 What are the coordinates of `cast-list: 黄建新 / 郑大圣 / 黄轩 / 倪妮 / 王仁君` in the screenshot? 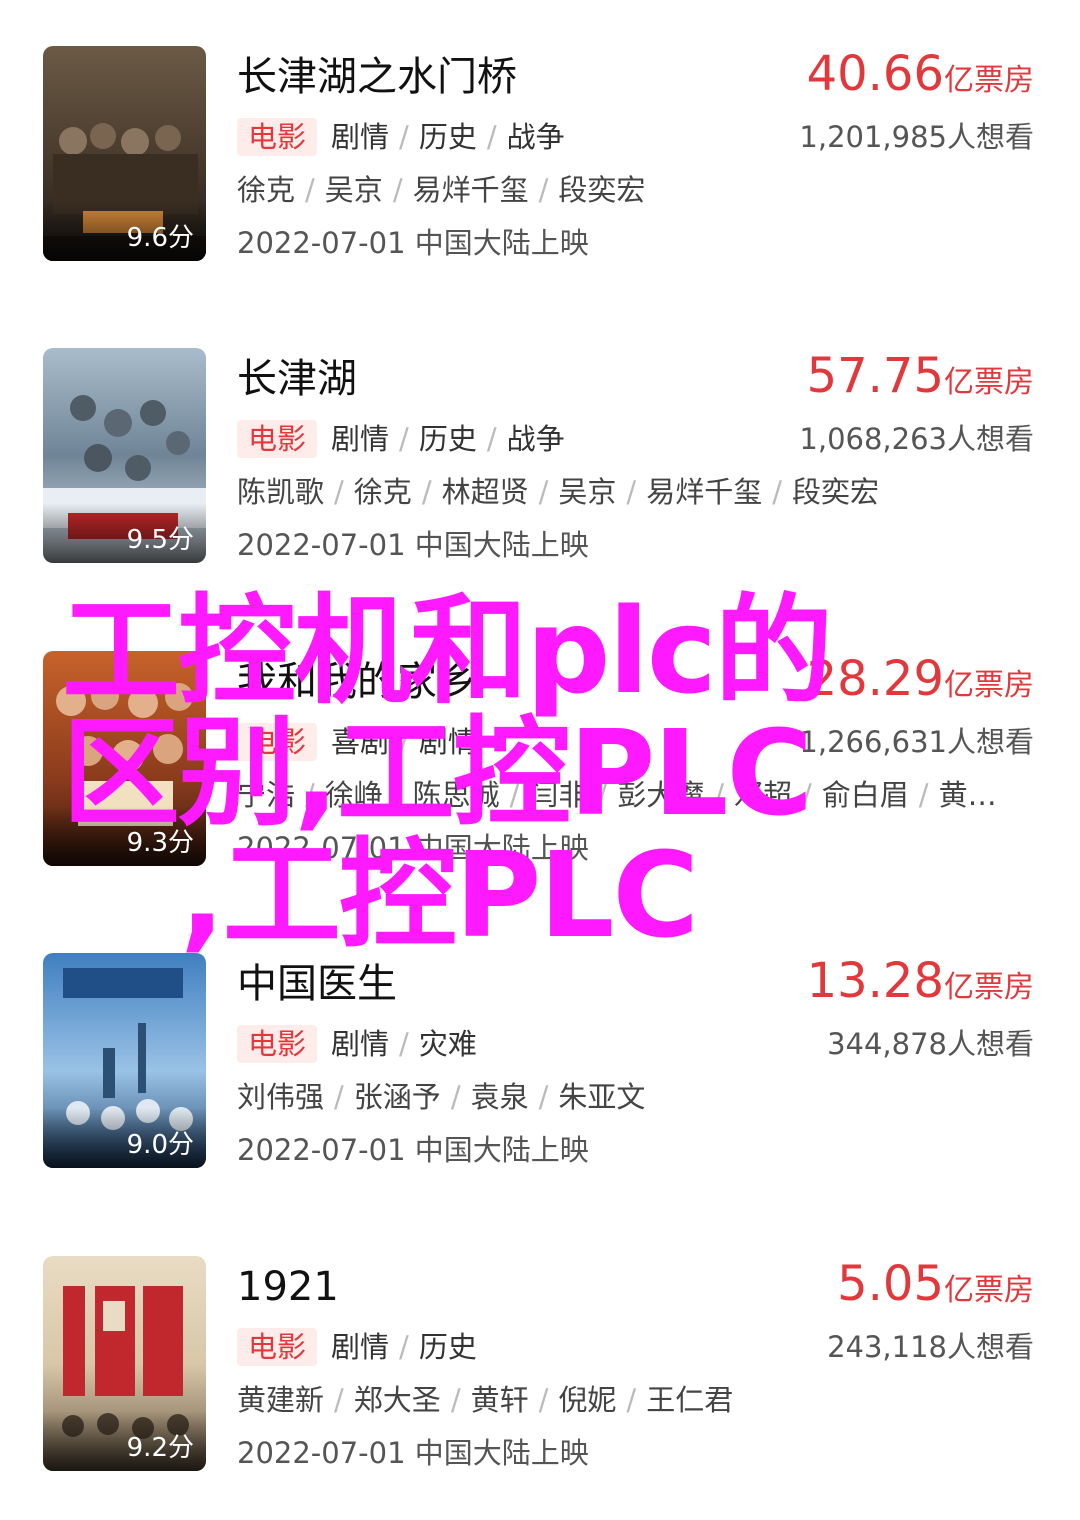 It's located at (485, 1400).